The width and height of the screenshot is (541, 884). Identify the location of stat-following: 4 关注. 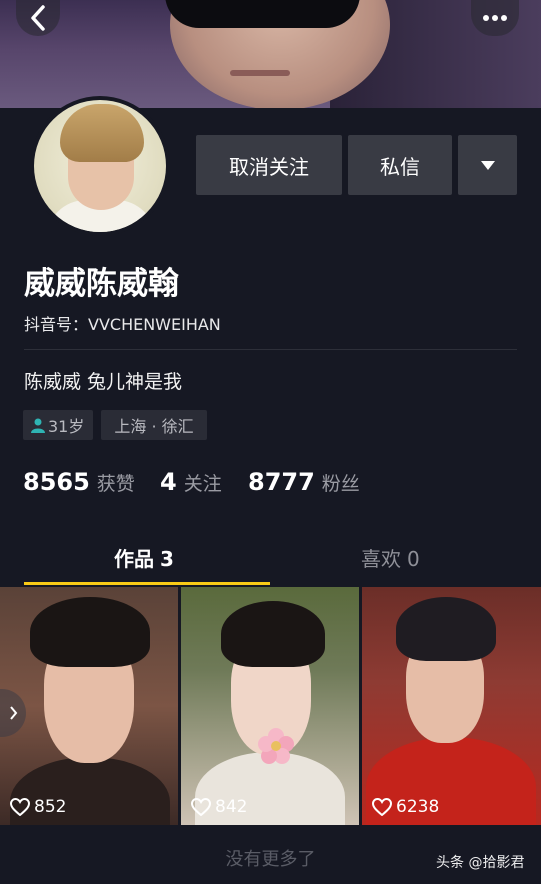
(191, 482).